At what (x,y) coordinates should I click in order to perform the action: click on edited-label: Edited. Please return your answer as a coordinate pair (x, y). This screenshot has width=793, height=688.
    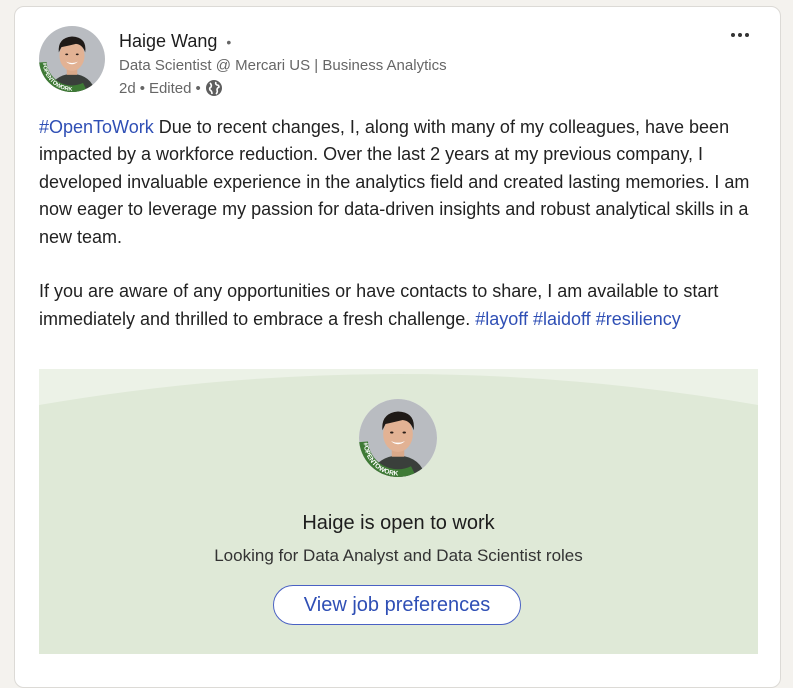
    Looking at the image, I should click on (170, 88).